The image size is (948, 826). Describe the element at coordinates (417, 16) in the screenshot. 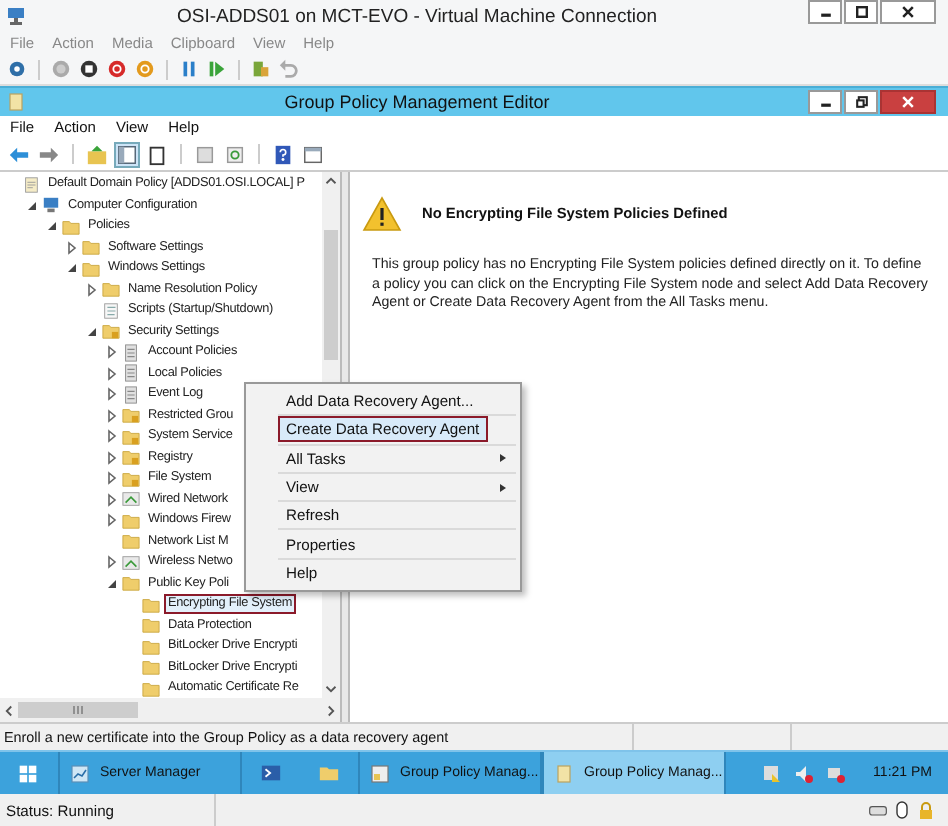

I see `window-title: OSI-ADDS01 on MCT-EVO - Virtual Machine Connection` at that location.